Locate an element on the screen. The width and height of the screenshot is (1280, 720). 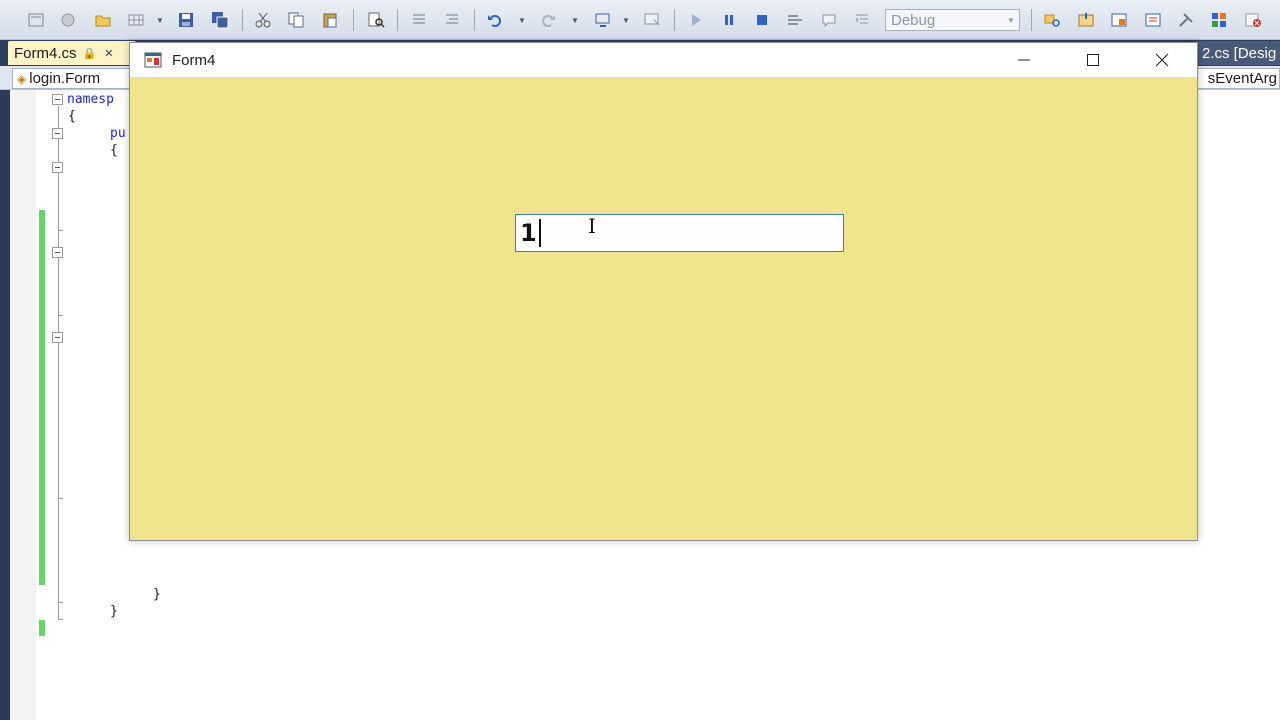
close-red-icon is located at coordinates (1253, 20).